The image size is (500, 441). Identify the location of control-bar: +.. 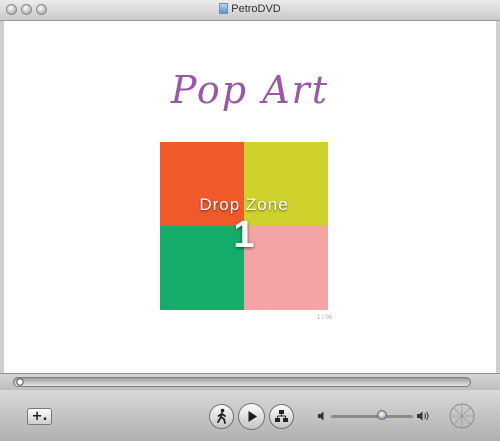
(250, 415).